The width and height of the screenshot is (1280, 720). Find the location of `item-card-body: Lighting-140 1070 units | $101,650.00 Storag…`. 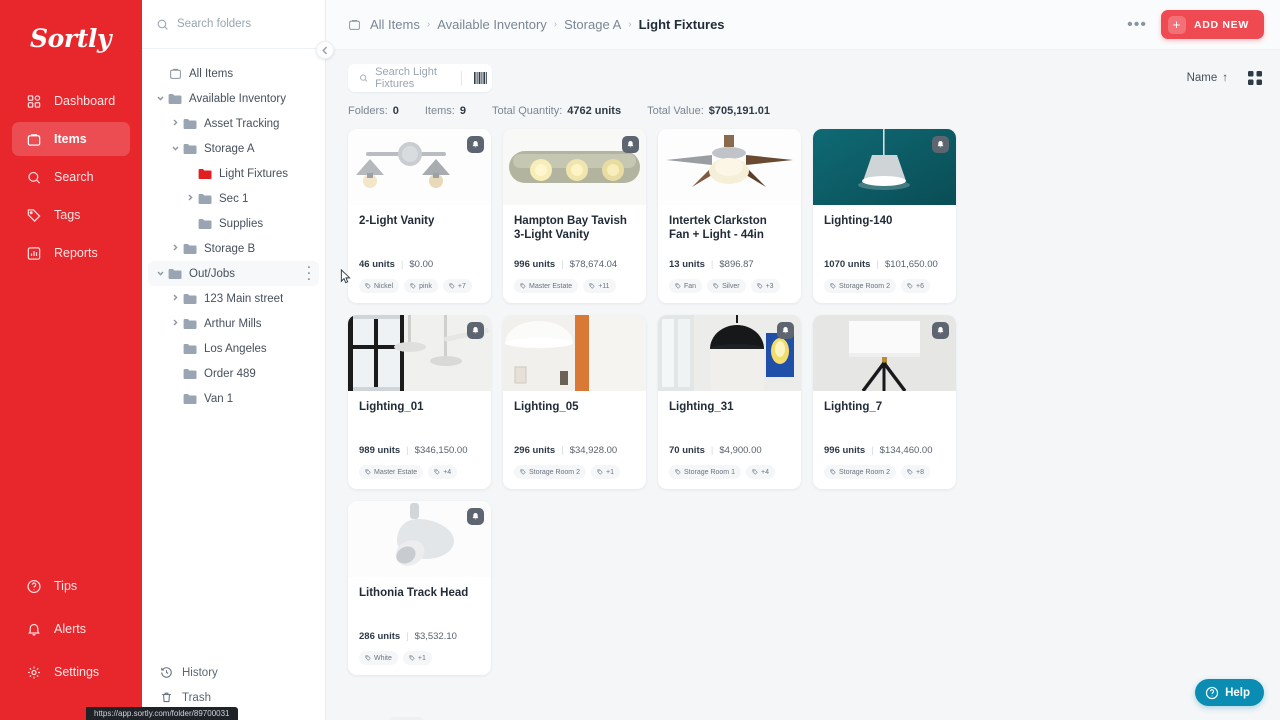

item-card-body: Lighting-140 1070 units | $101,650.00 Storag… is located at coordinates (884, 254).